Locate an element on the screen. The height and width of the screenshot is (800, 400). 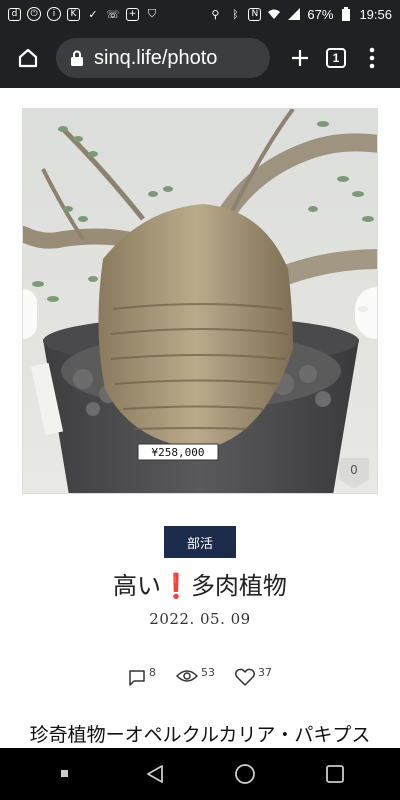
post-date: 2022. 05. 09 is located at coordinates (200, 619).